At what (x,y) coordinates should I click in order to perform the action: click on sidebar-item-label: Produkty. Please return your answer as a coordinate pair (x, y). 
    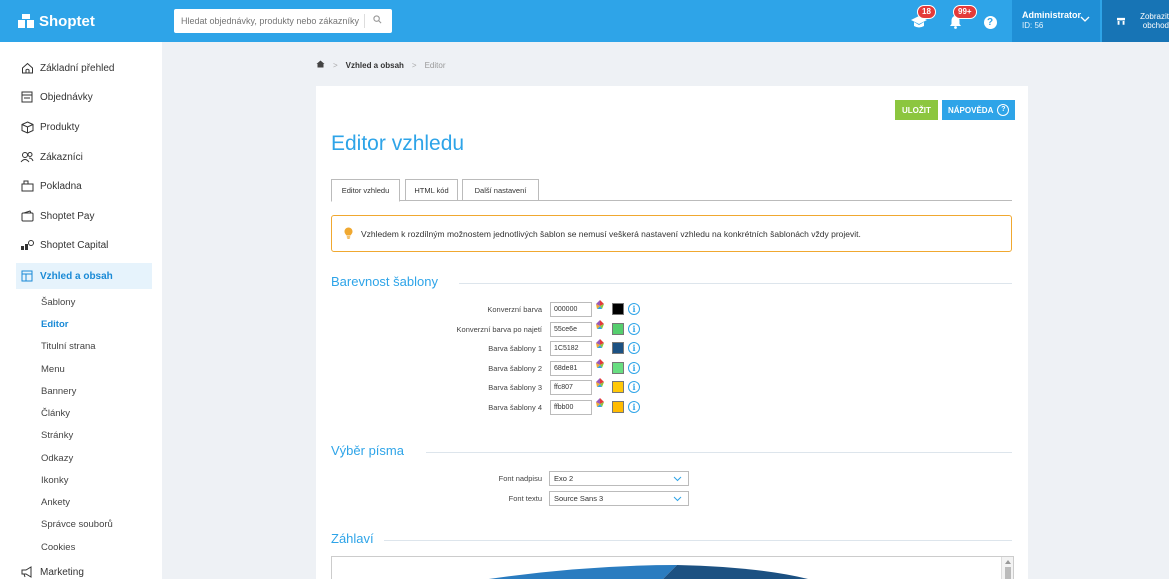
    Looking at the image, I should click on (60, 127).